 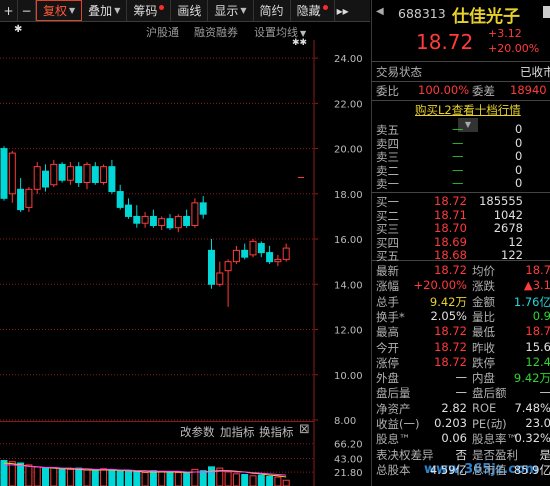 I want to click on stat-row: 涨停 18.72 跌停 12.4, so click(x=461, y=363).